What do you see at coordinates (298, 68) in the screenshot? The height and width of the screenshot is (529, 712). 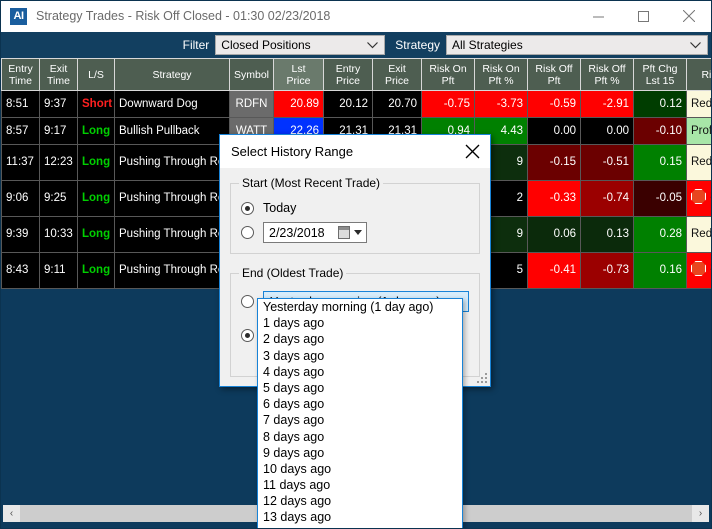 I see `header-line1: Lst` at bounding box center [298, 68].